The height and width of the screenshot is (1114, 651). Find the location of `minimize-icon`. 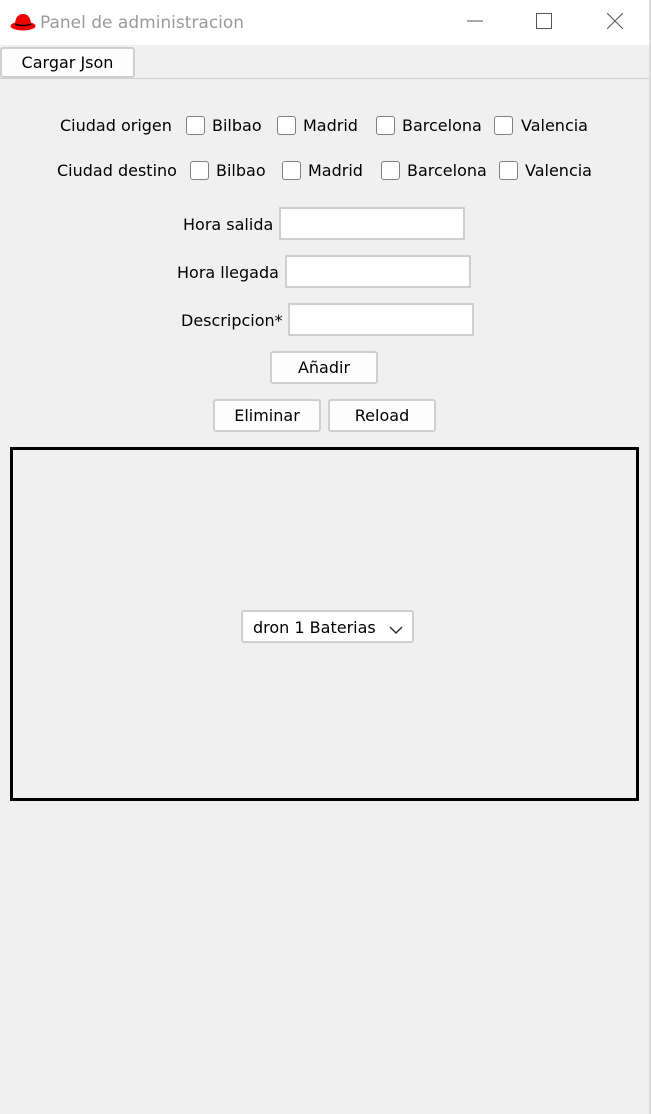

minimize-icon is located at coordinates (475, 23).